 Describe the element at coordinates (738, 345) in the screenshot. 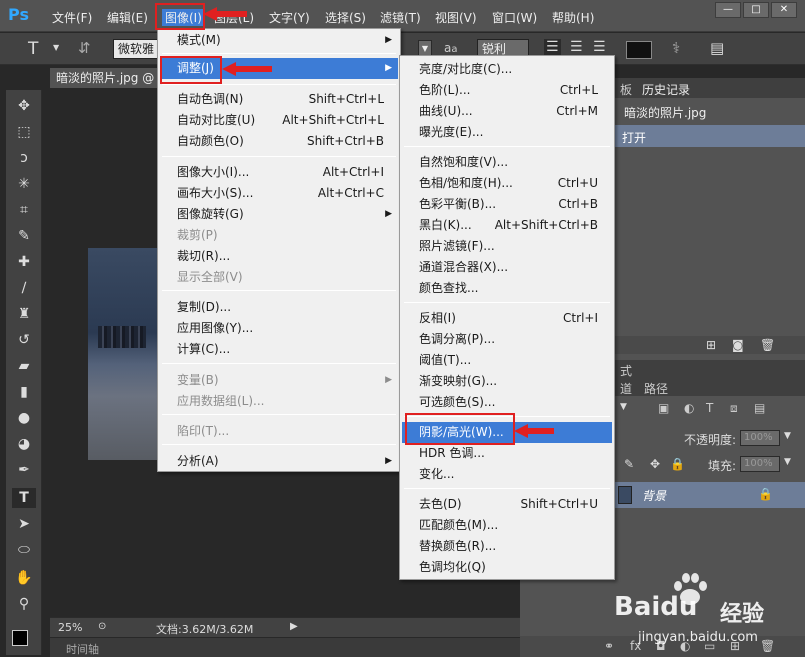

I see `camera-icon: ◙` at that location.